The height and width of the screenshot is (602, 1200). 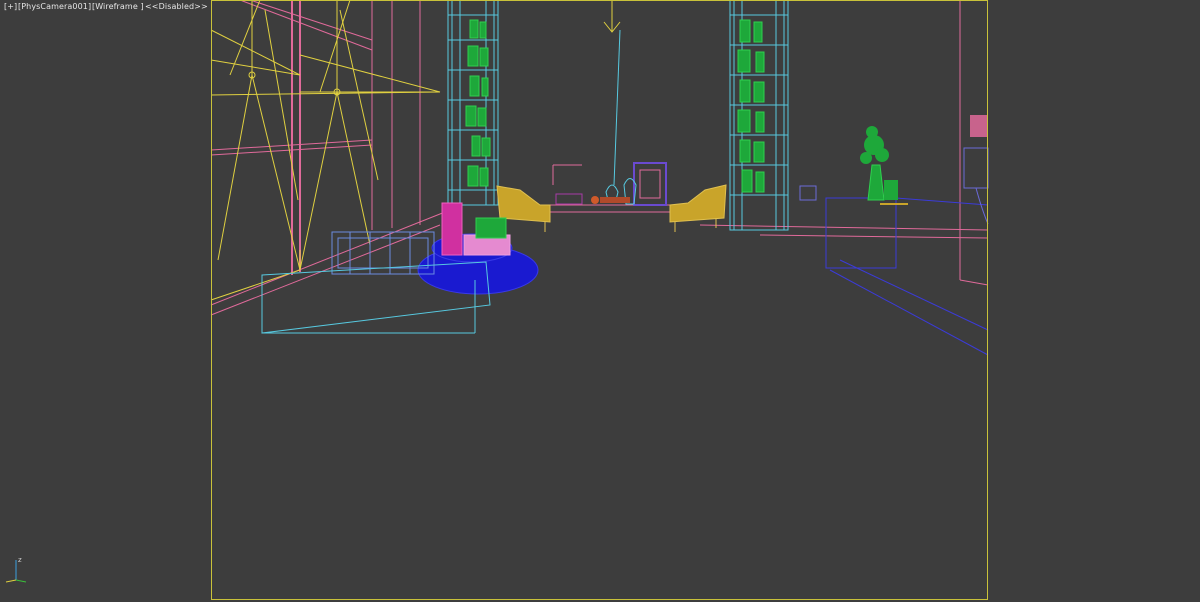 What do you see at coordinates (16, 569) in the screenshot?
I see `axis-gizmo-icon: z` at bounding box center [16, 569].